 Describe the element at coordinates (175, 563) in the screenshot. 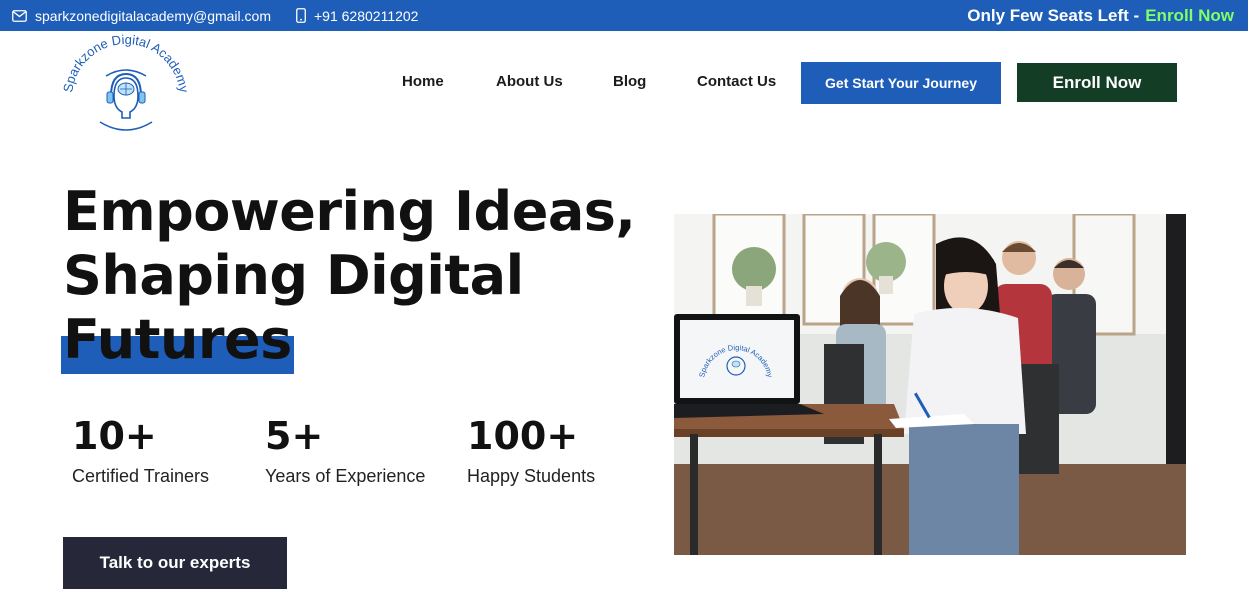

I see `talk-to-experts-button: Talk to our experts` at that location.